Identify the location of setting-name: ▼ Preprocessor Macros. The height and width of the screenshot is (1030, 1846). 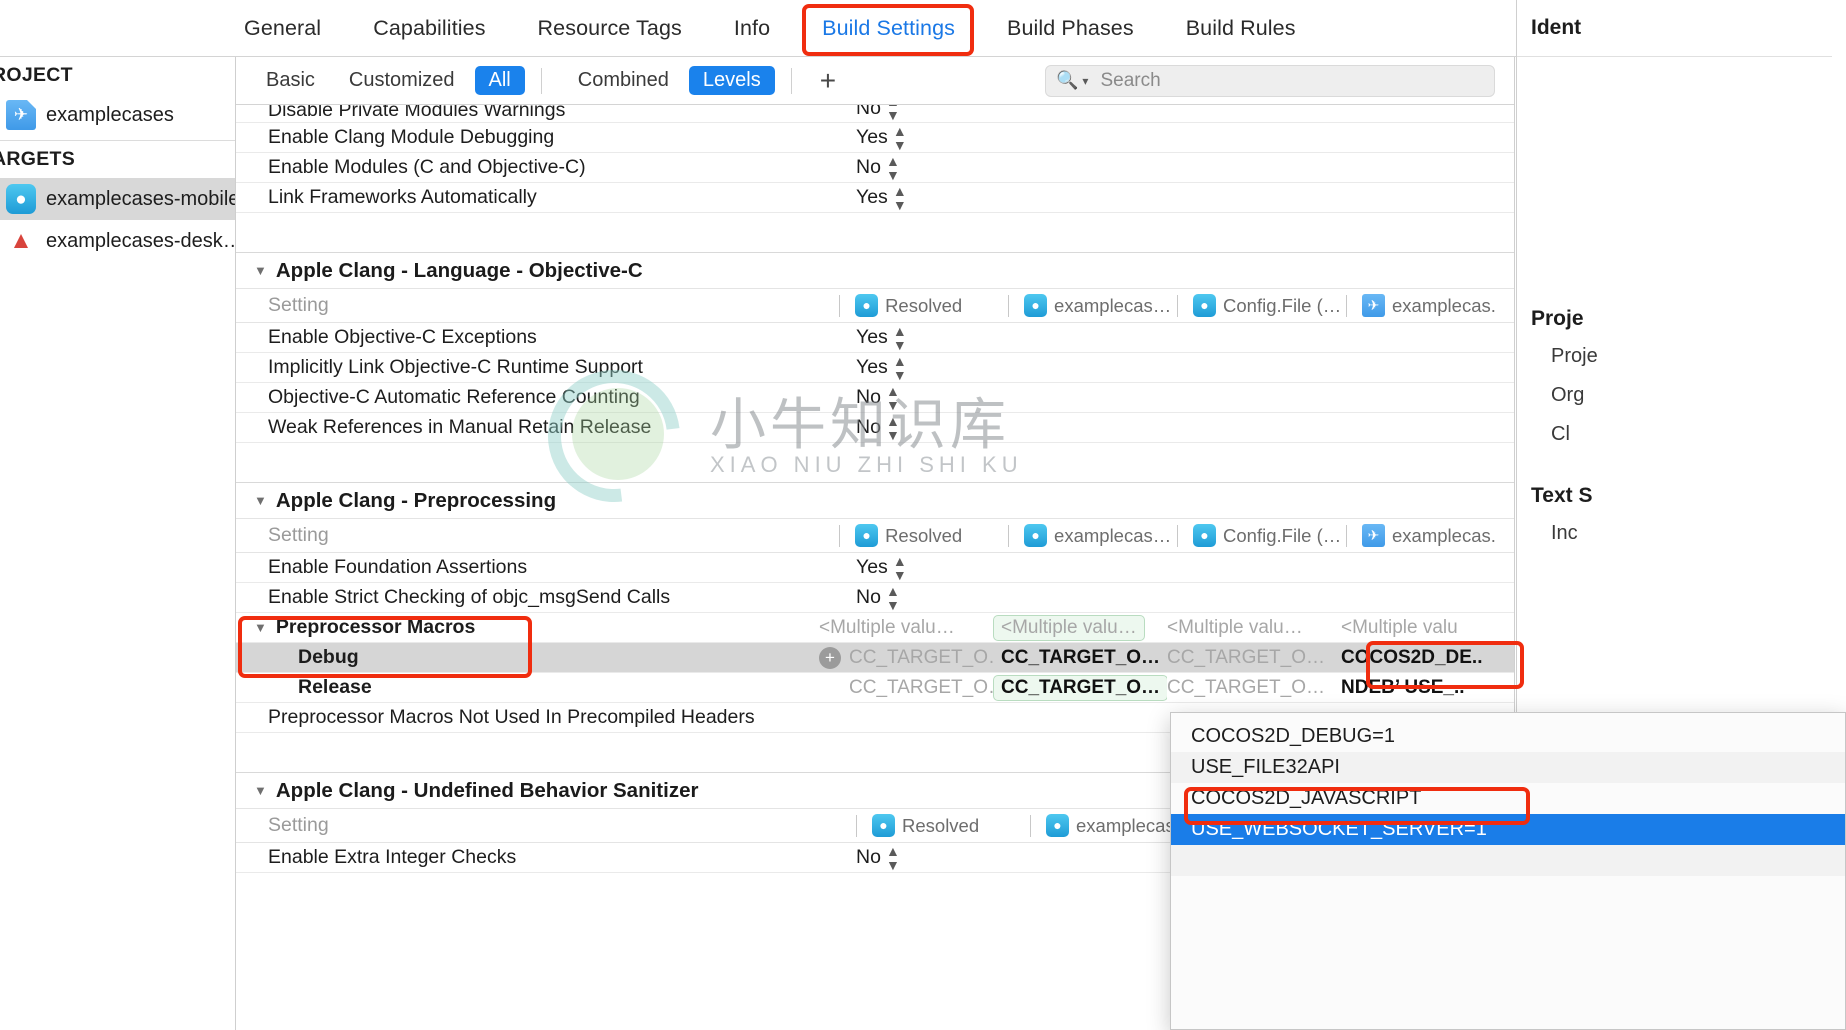
(365, 627).